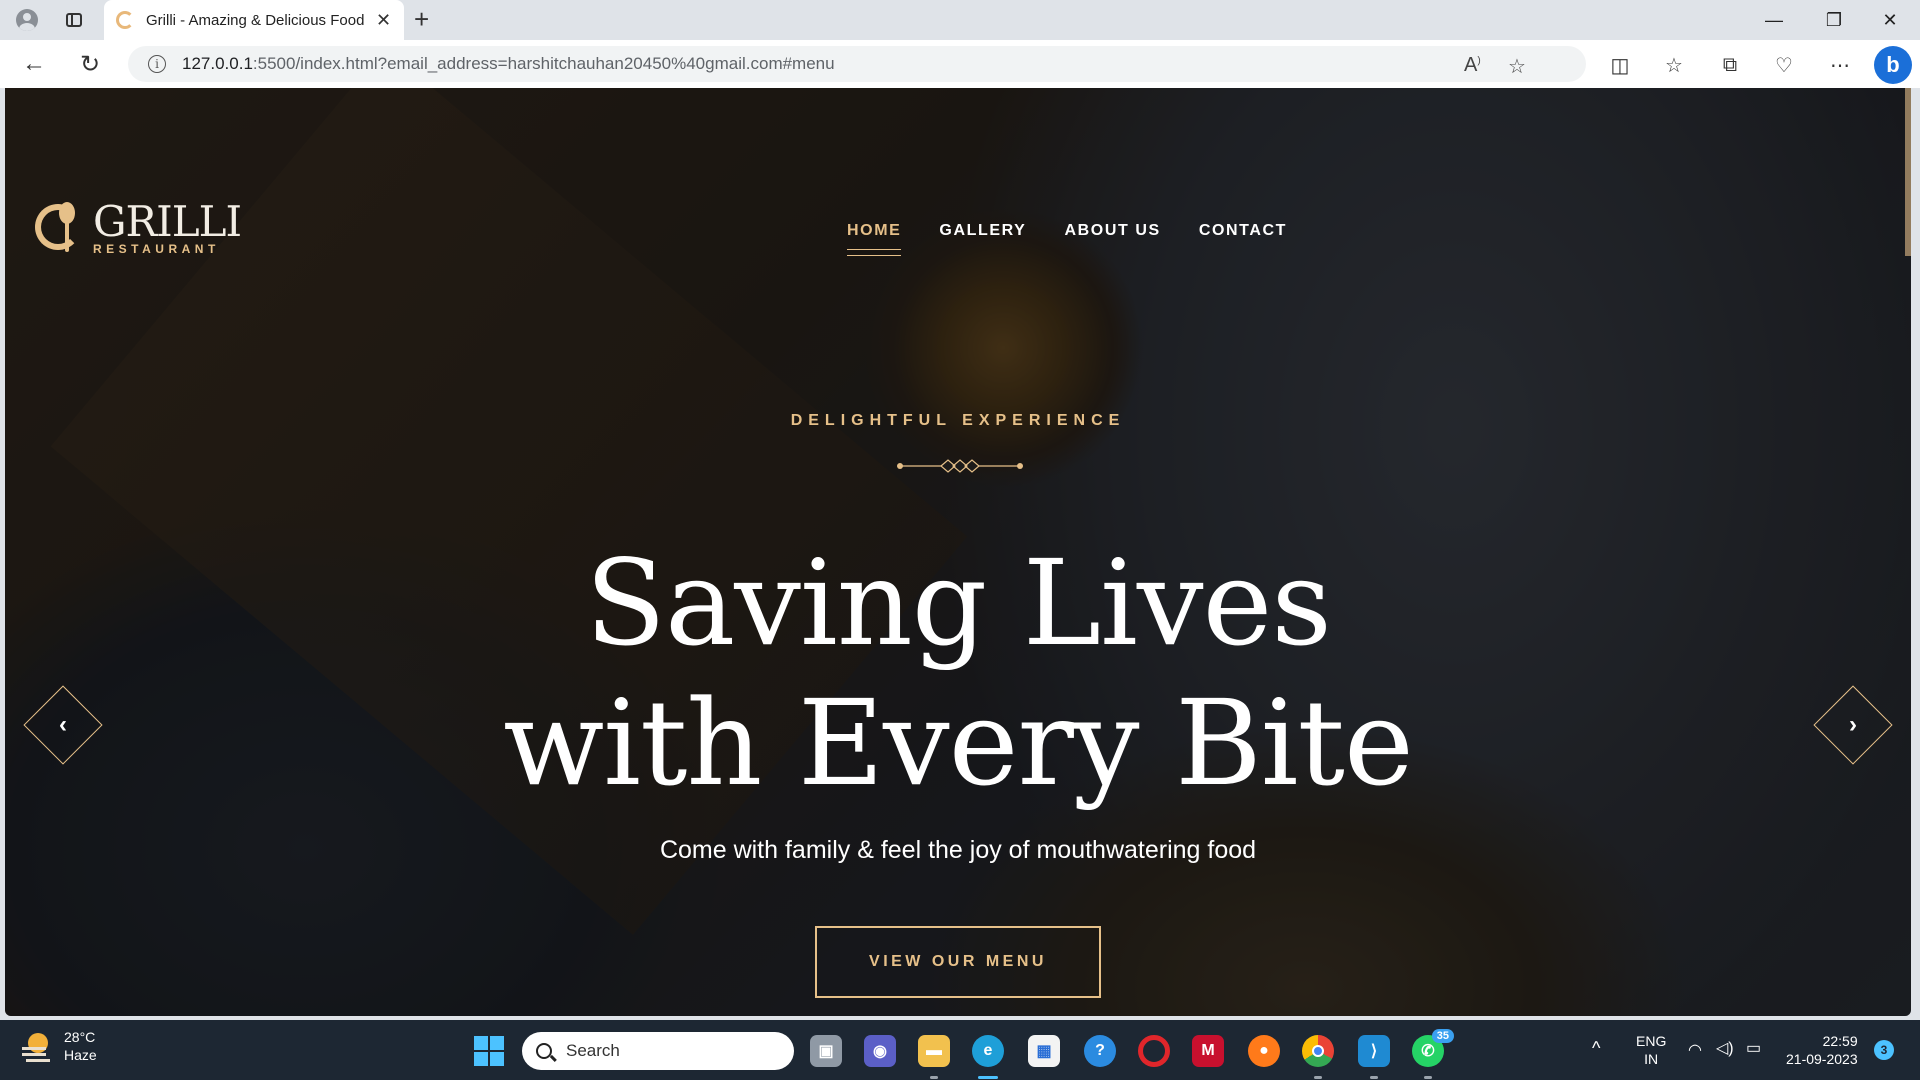 The width and height of the screenshot is (1920, 1080). Describe the element at coordinates (826, 1051) in the screenshot. I see `task-view-icon: ▣` at that location.